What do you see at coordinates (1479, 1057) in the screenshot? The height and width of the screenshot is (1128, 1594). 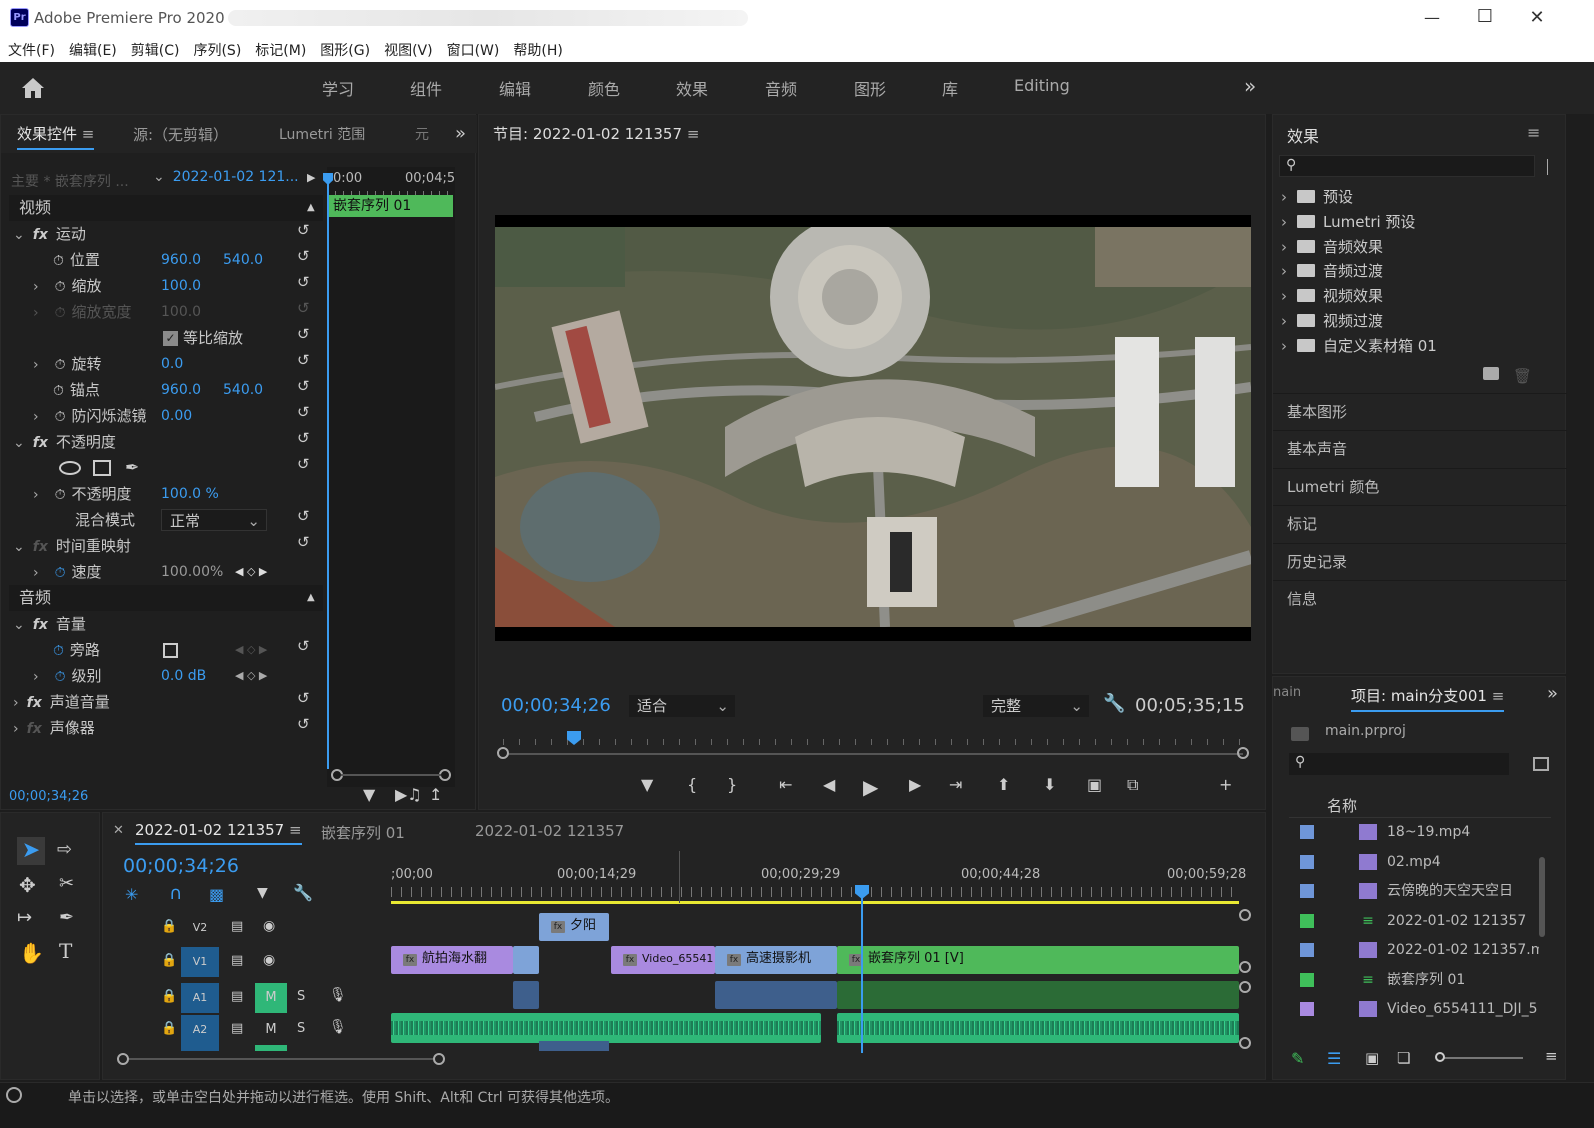 I see `zoom-slider` at bounding box center [1479, 1057].